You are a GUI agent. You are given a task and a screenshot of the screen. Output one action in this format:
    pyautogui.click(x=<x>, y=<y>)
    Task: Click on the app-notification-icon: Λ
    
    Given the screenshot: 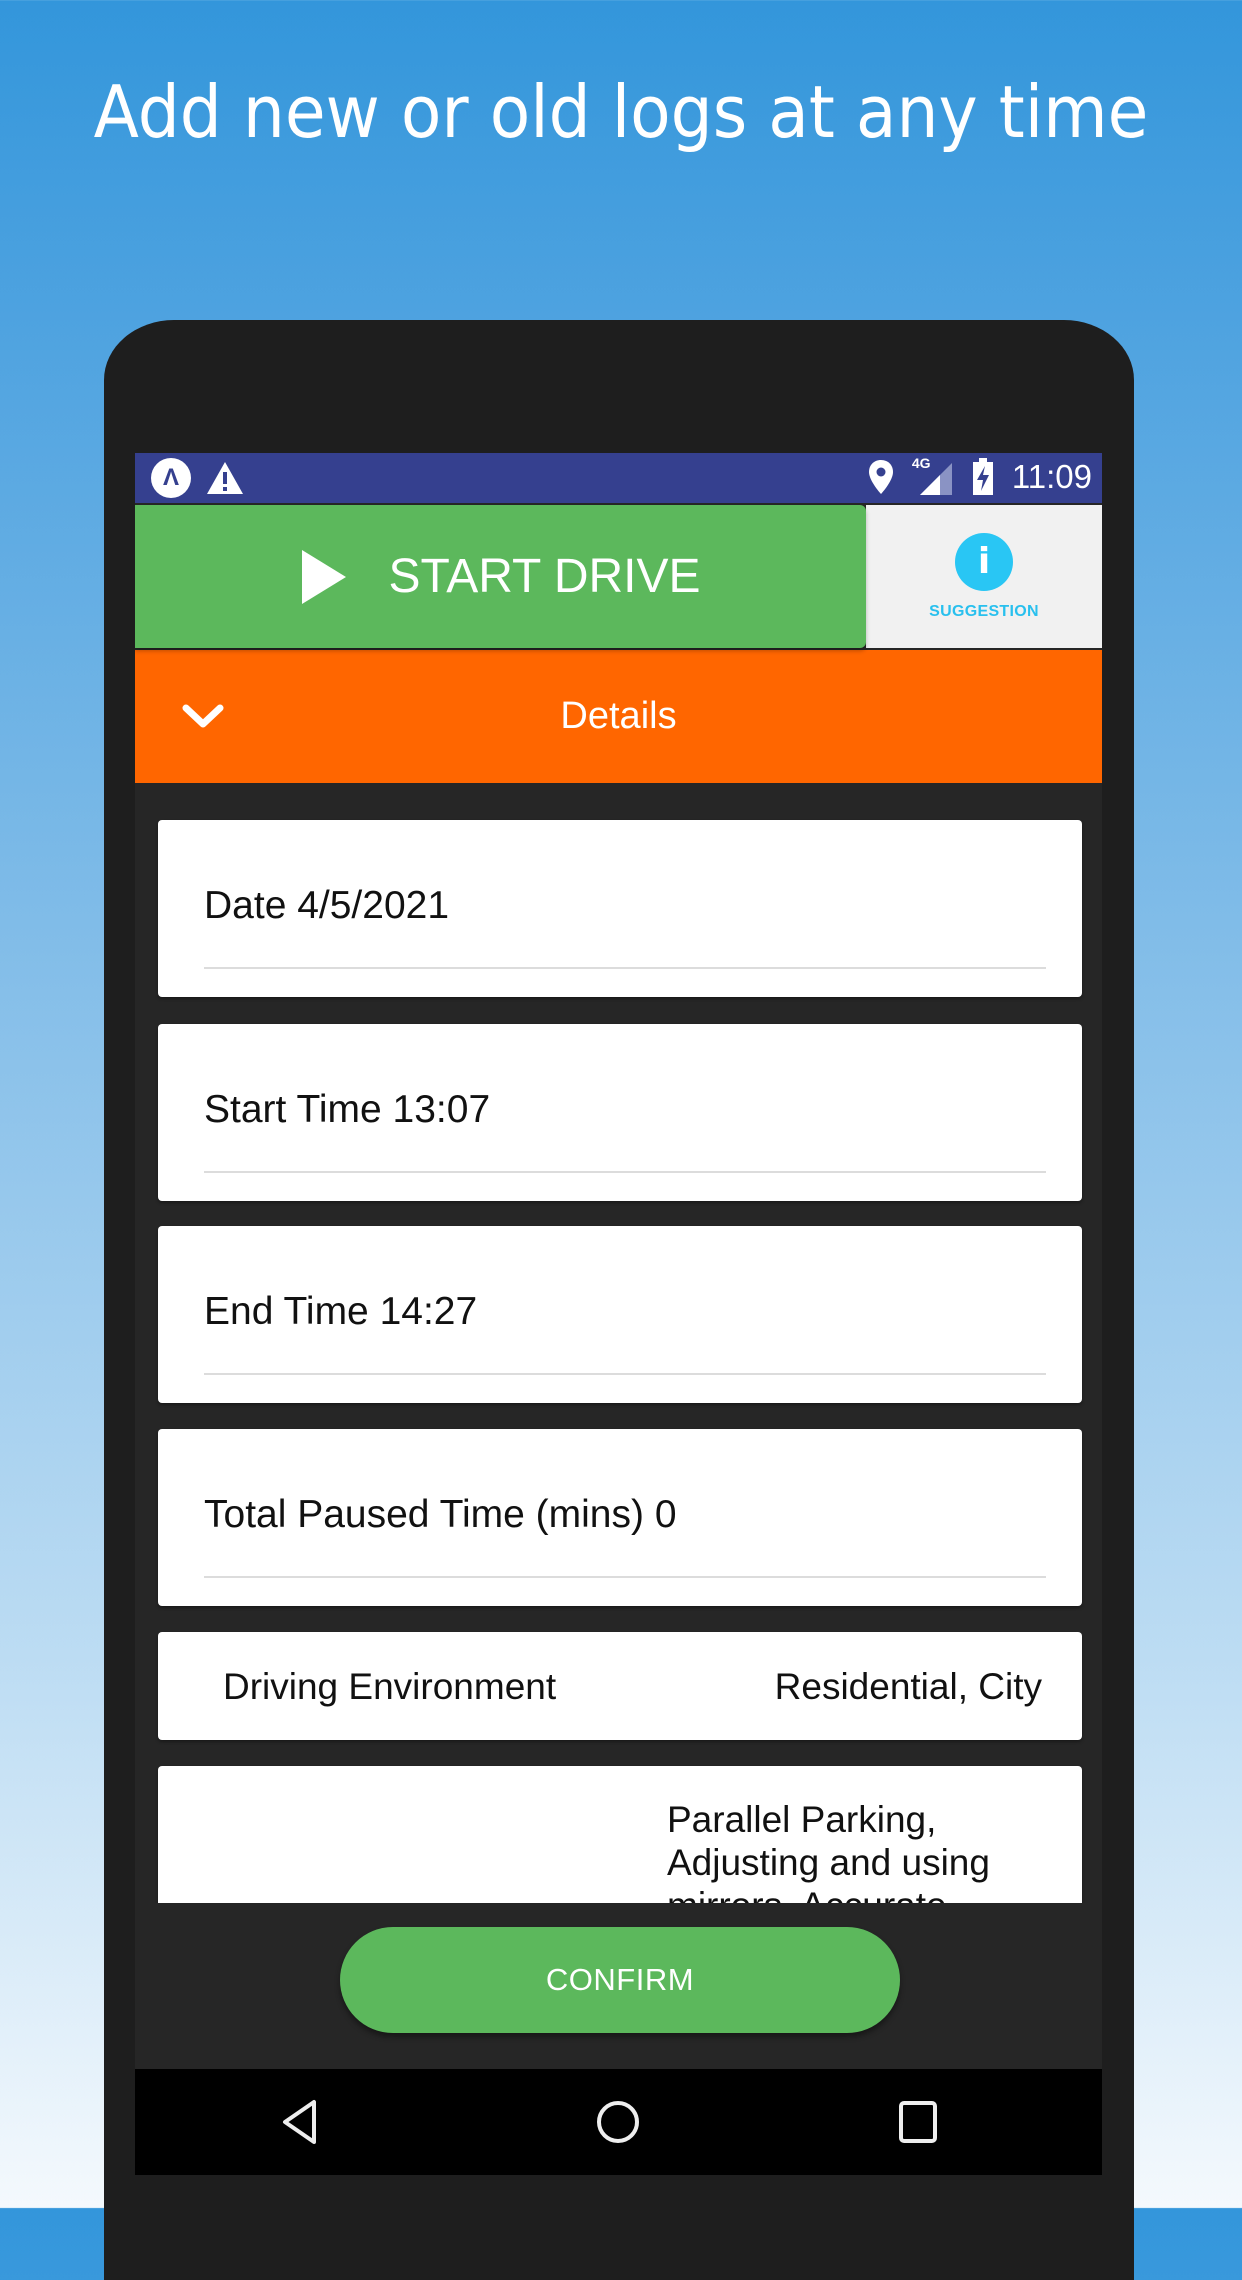 What is the action you would take?
    pyautogui.click(x=171, y=478)
    